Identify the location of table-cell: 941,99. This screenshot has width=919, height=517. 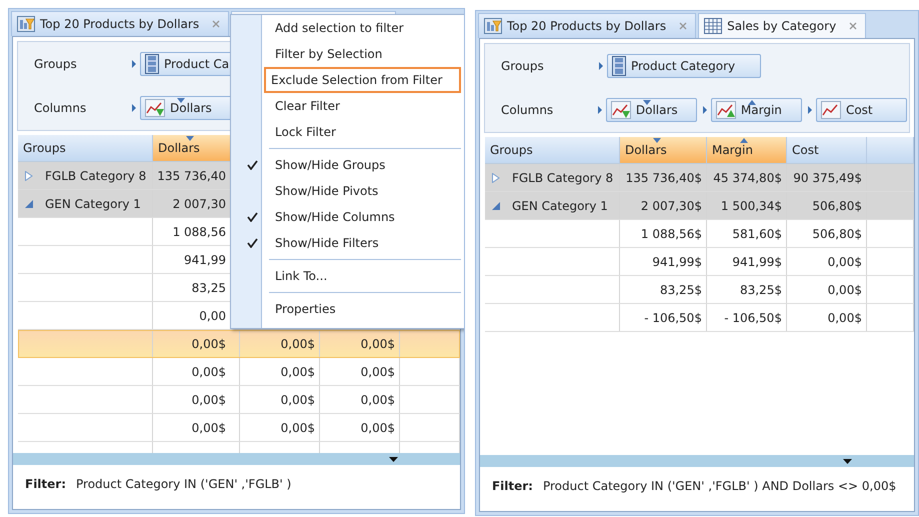
(205, 259).